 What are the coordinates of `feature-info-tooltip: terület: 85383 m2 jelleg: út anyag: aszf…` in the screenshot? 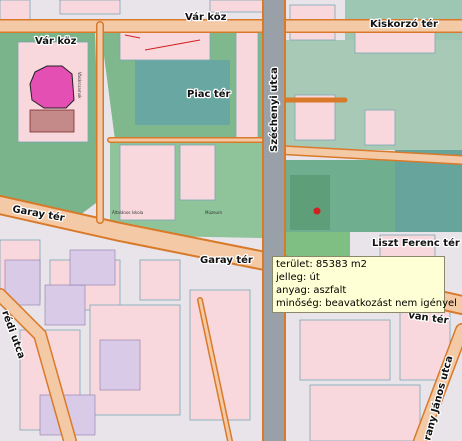 It's located at (364, 284).